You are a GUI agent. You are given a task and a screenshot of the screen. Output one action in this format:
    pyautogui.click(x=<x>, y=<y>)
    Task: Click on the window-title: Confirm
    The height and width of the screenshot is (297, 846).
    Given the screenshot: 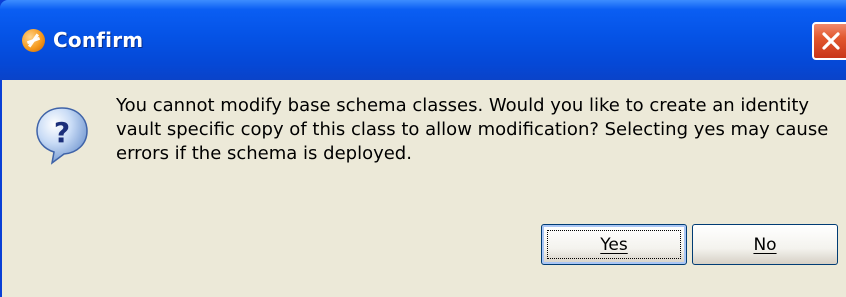 What is the action you would take?
    pyautogui.click(x=98, y=40)
    